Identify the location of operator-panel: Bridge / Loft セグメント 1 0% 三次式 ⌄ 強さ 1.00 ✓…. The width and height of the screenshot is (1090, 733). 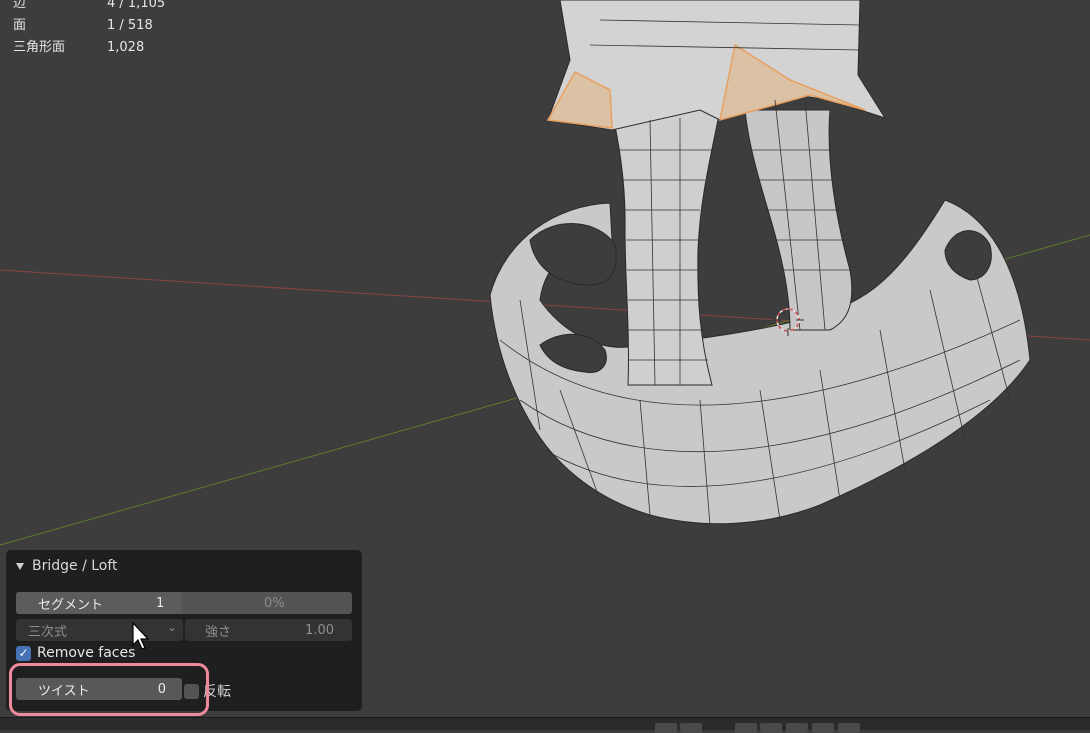
(184, 633).